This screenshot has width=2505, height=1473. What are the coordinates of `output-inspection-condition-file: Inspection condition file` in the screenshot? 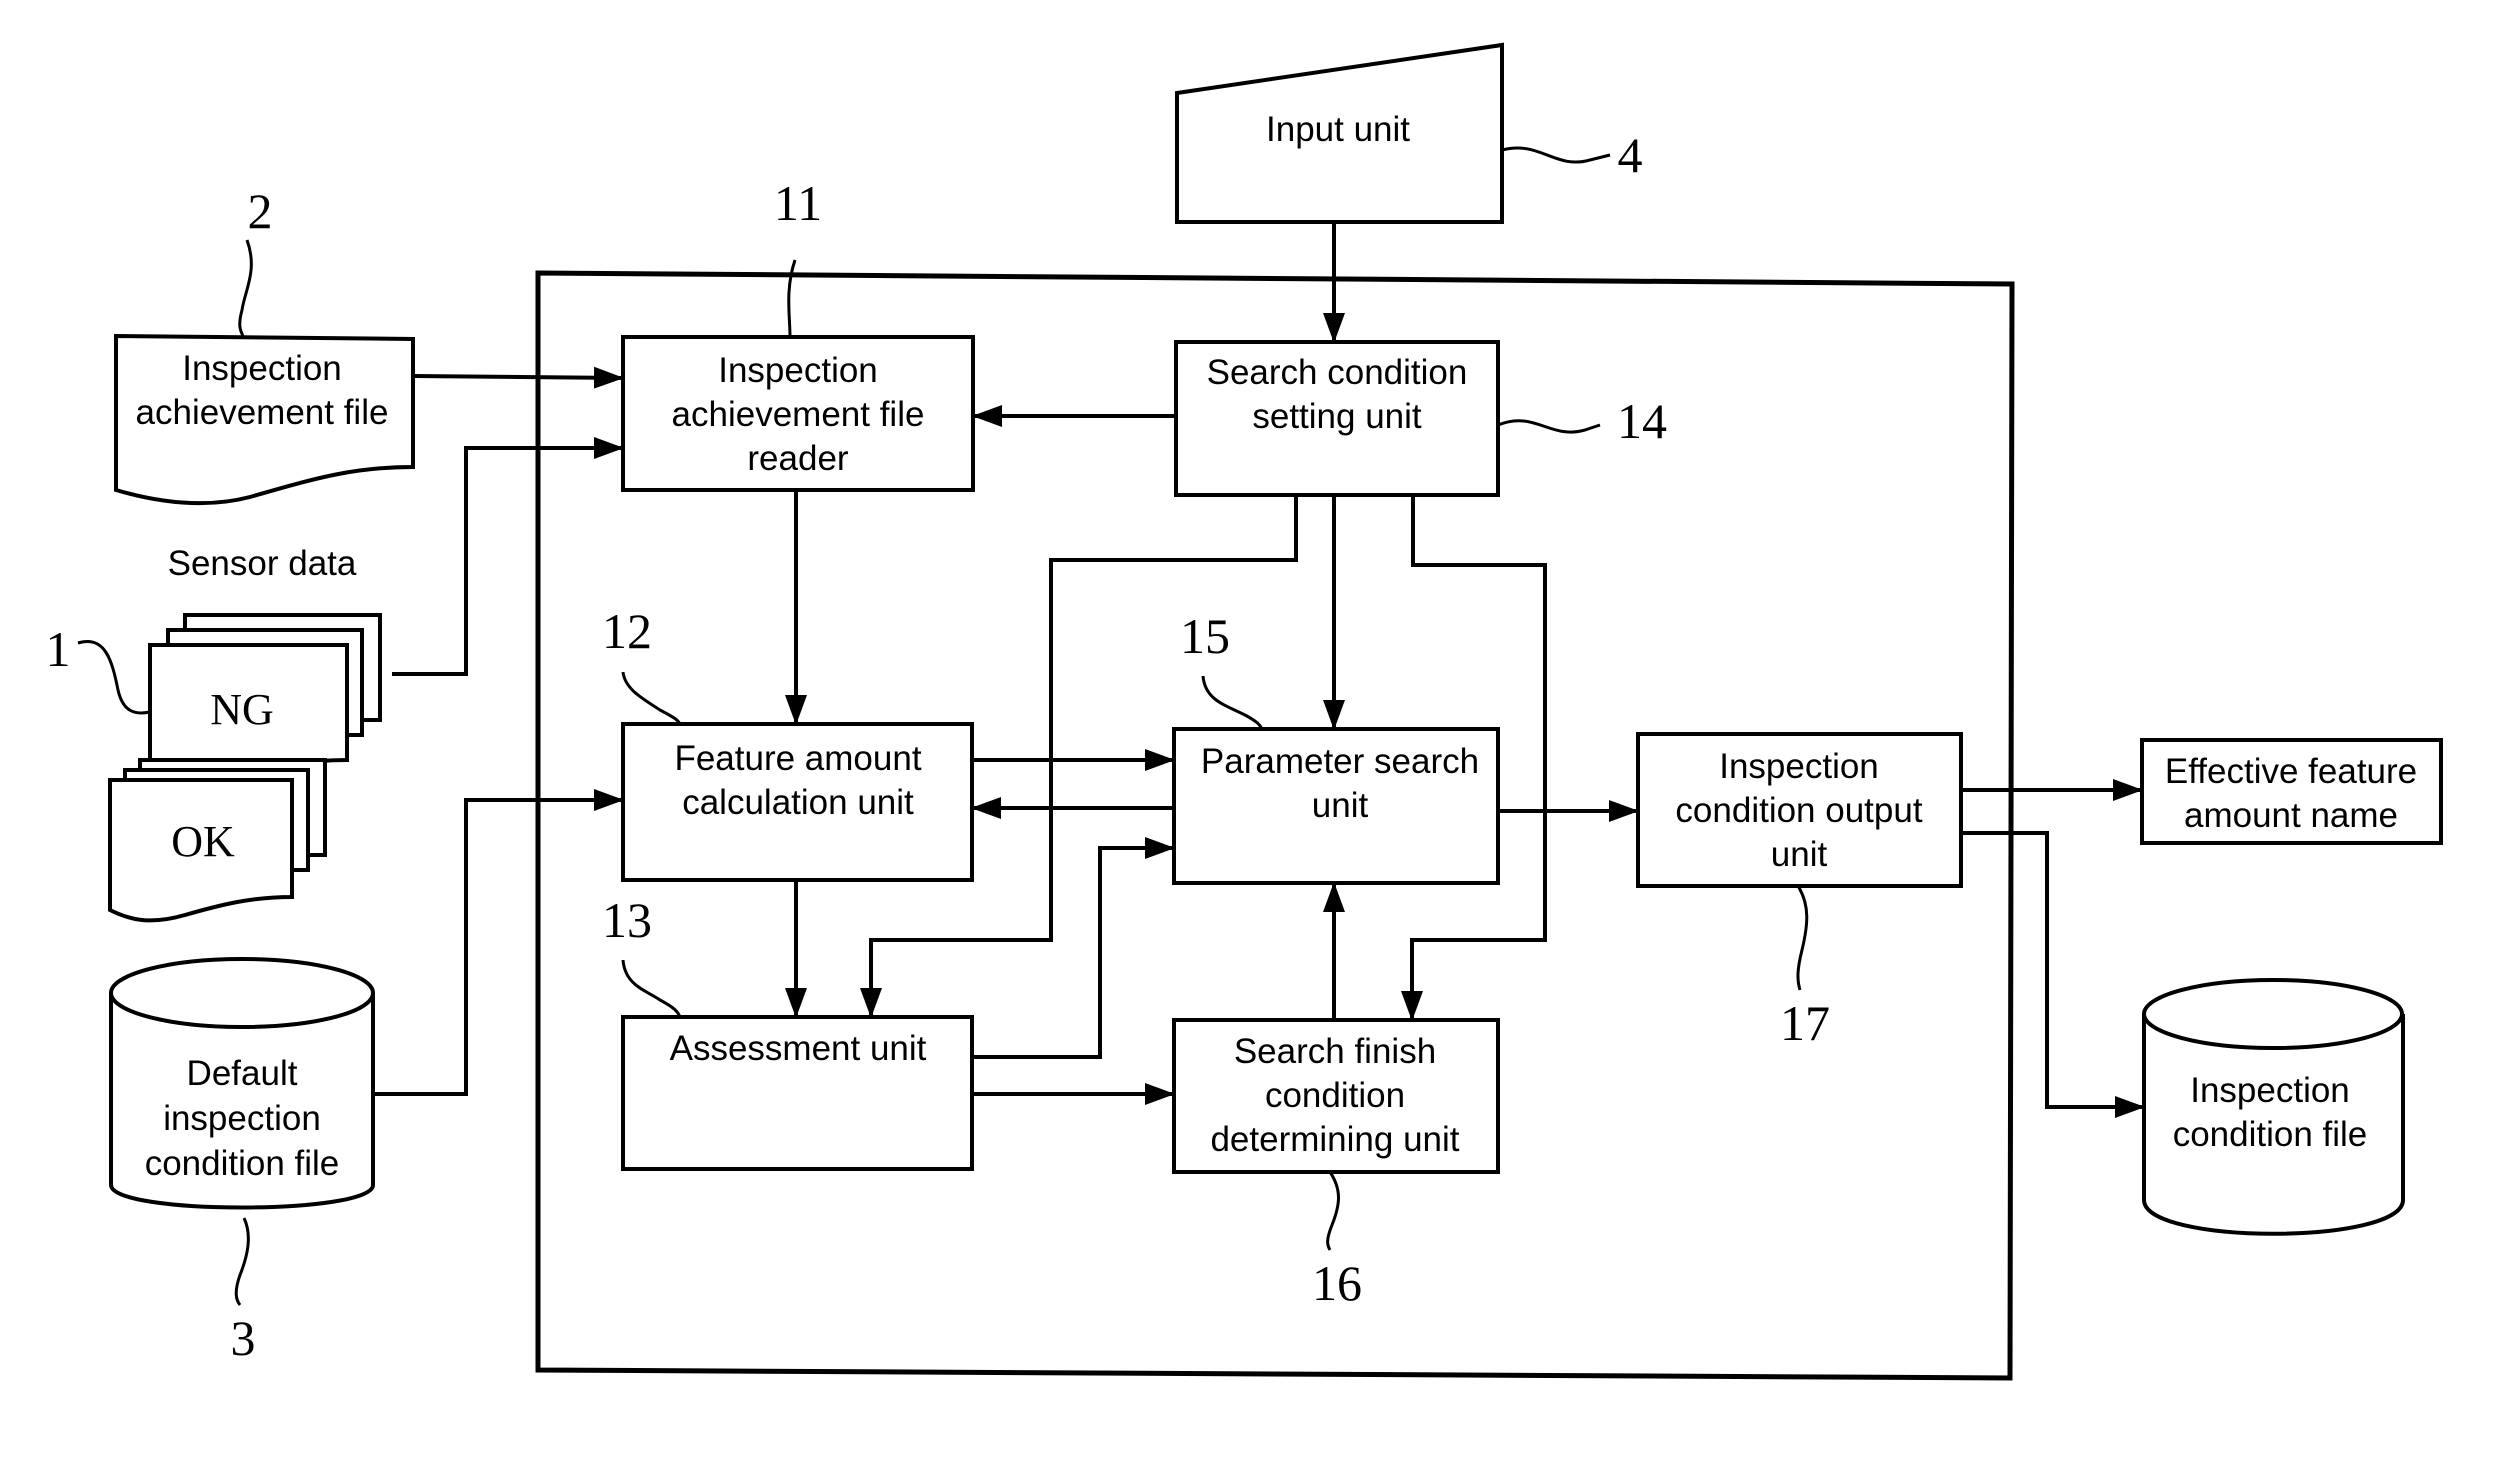 It's located at (2273, 1107).